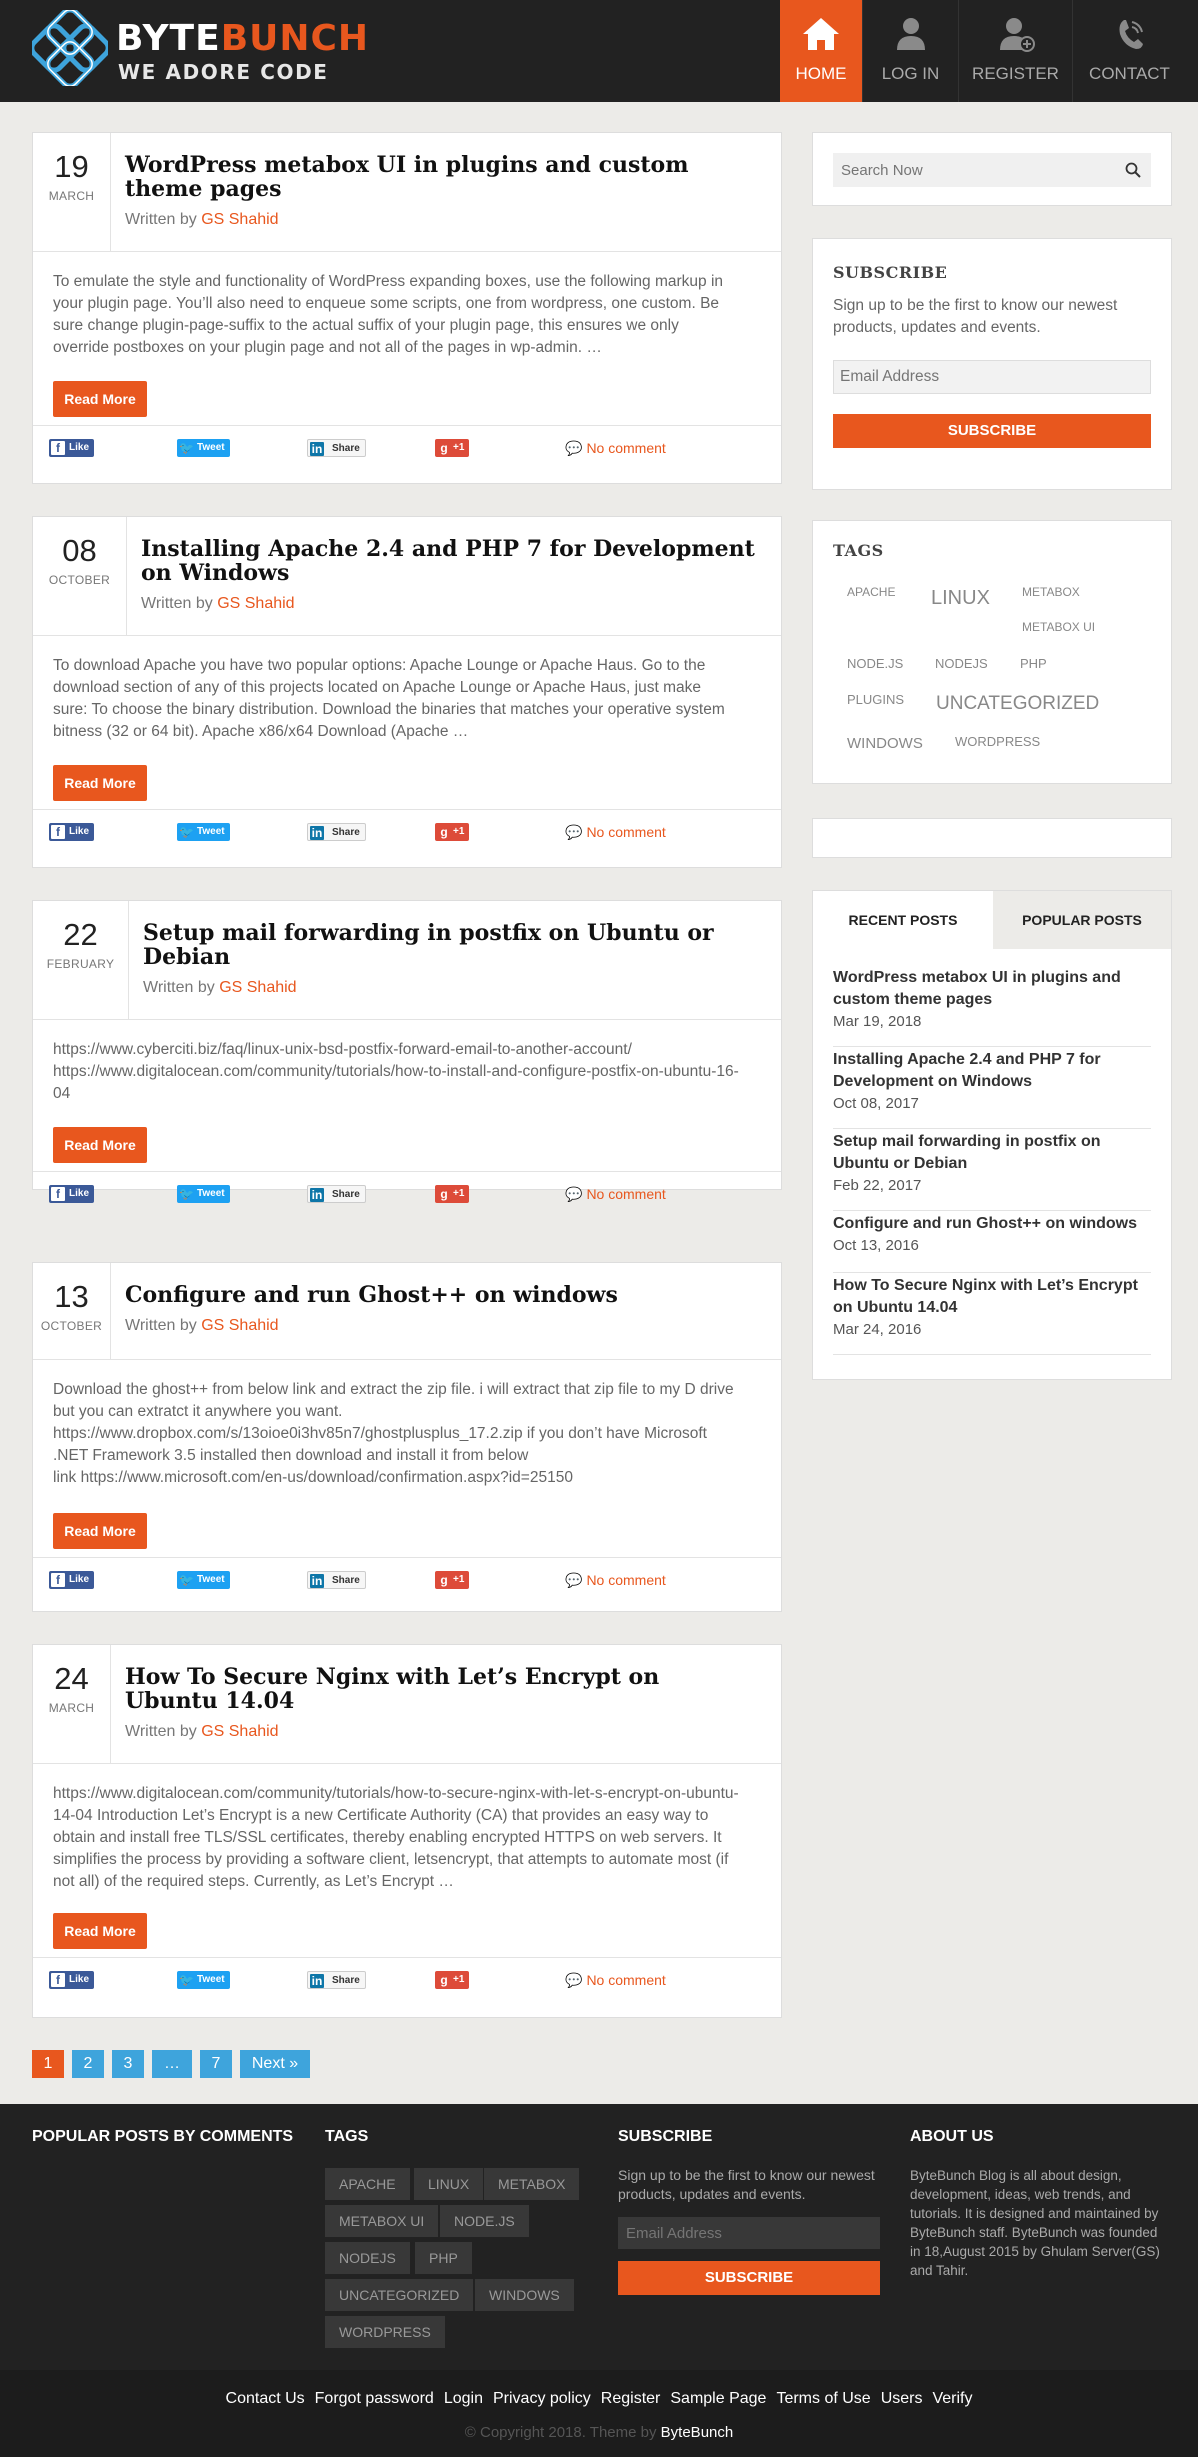 The height and width of the screenshot is (2457, 1198). Describe the element at coordinates (385, 2332) in the screenshot. I see `footer-tag-link: wordpress` at that location.